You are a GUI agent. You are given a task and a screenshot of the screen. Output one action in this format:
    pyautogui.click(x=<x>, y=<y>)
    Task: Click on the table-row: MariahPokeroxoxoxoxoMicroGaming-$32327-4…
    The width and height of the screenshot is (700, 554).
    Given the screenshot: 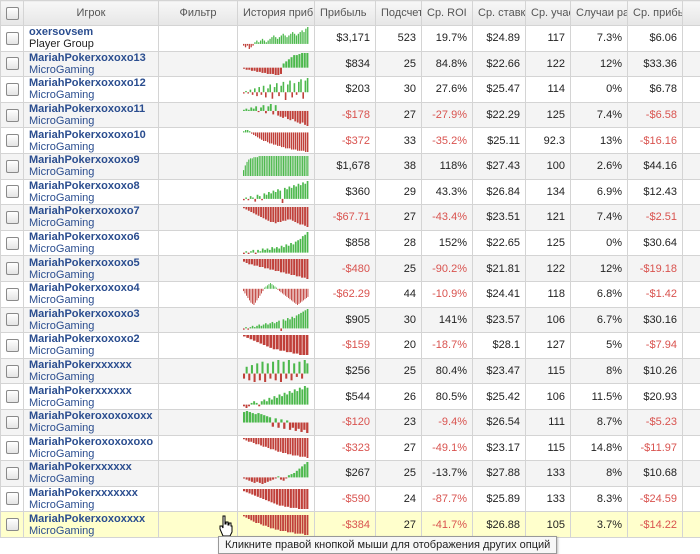 What is the action you would take?
    pyautogui.click(x=350, y=448)
    